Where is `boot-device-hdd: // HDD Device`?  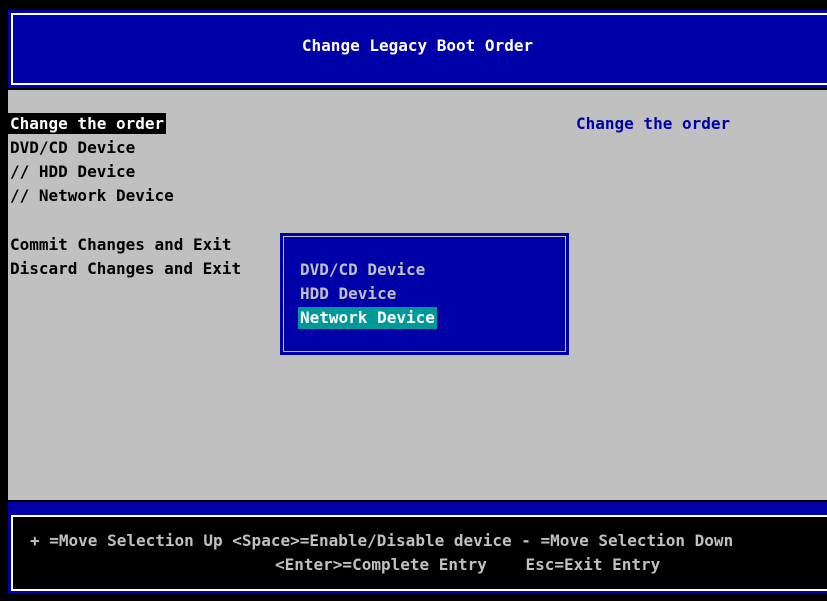
boot-device-hdd: // HDD Device is located at coordinates (72, 171).